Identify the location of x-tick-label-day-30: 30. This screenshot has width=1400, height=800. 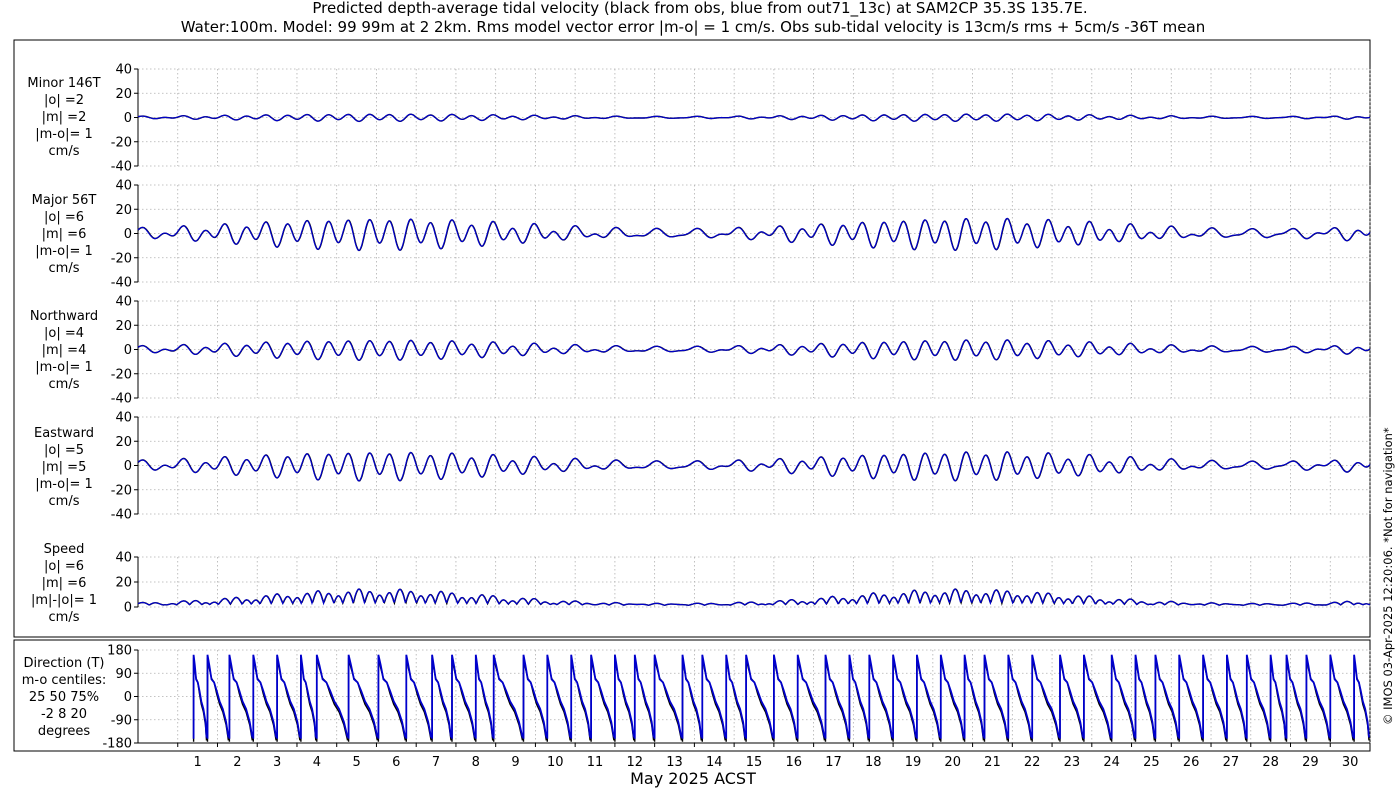
(1350, 762).